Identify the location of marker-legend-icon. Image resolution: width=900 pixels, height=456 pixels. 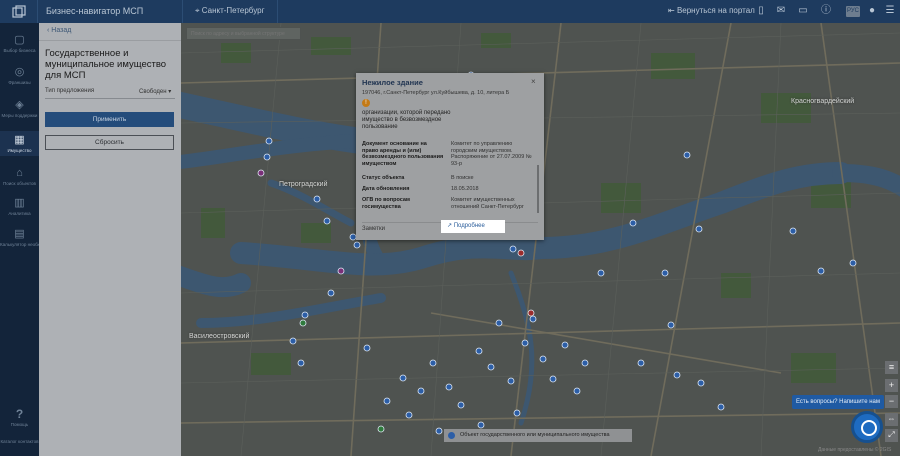
(451, 435).